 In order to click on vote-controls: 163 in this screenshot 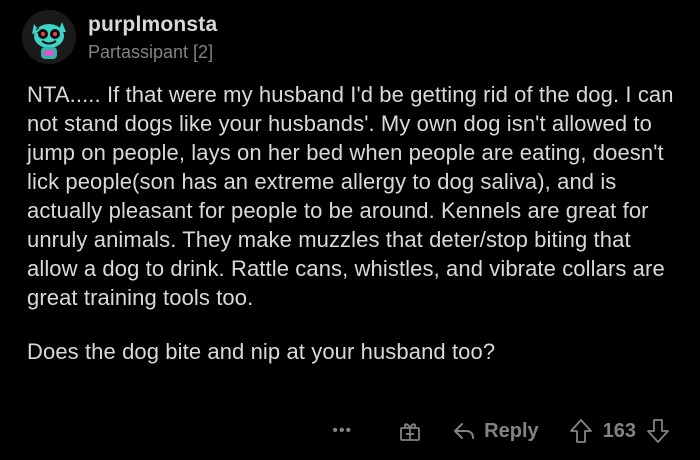, I will do `click(619, 431)`.